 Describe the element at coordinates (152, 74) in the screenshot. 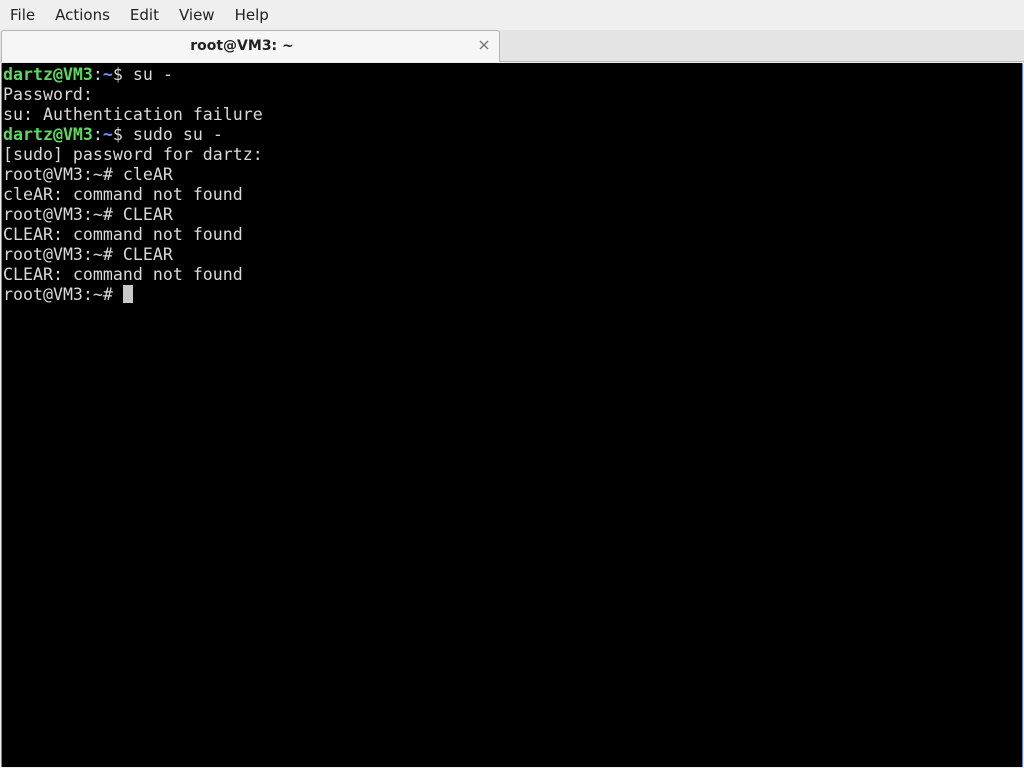

I see `command-text: su -` at that location.